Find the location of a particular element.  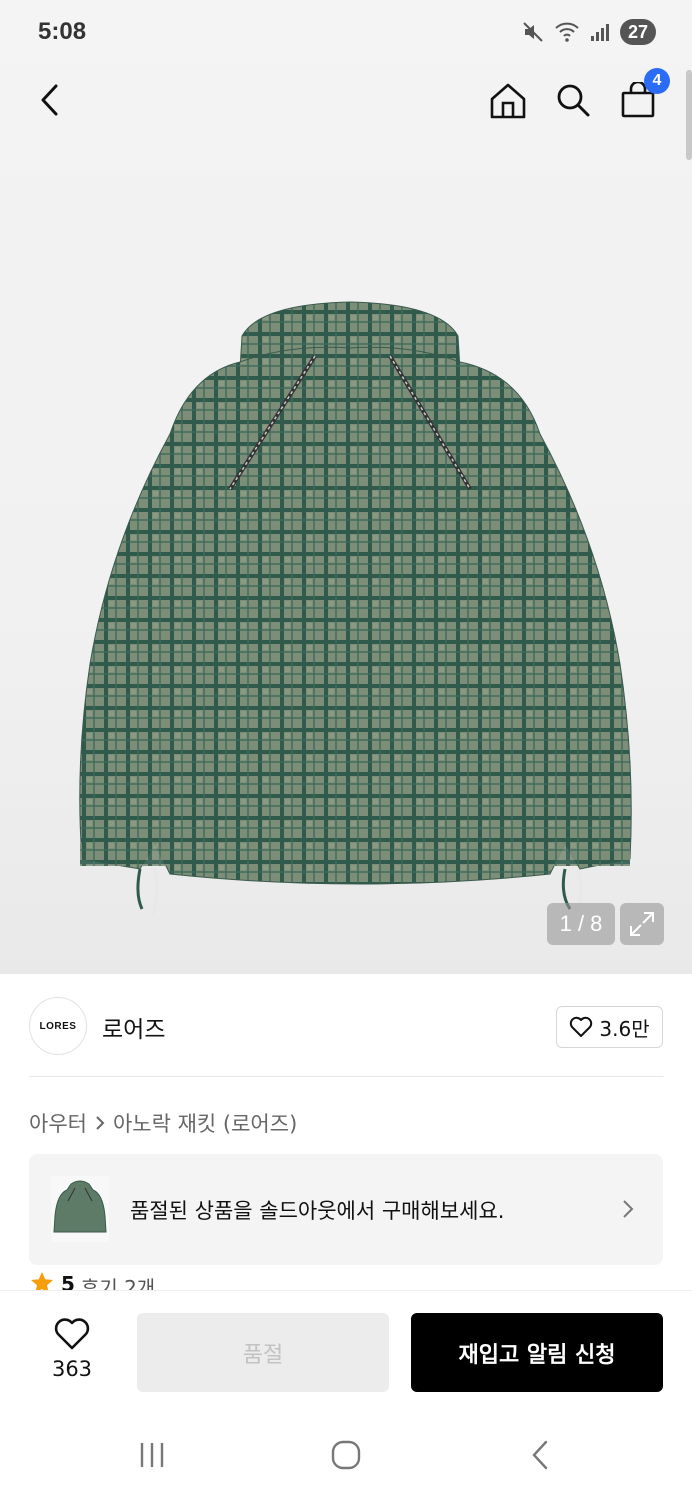

top-nav: 4 is located at coordinates (346, 99).